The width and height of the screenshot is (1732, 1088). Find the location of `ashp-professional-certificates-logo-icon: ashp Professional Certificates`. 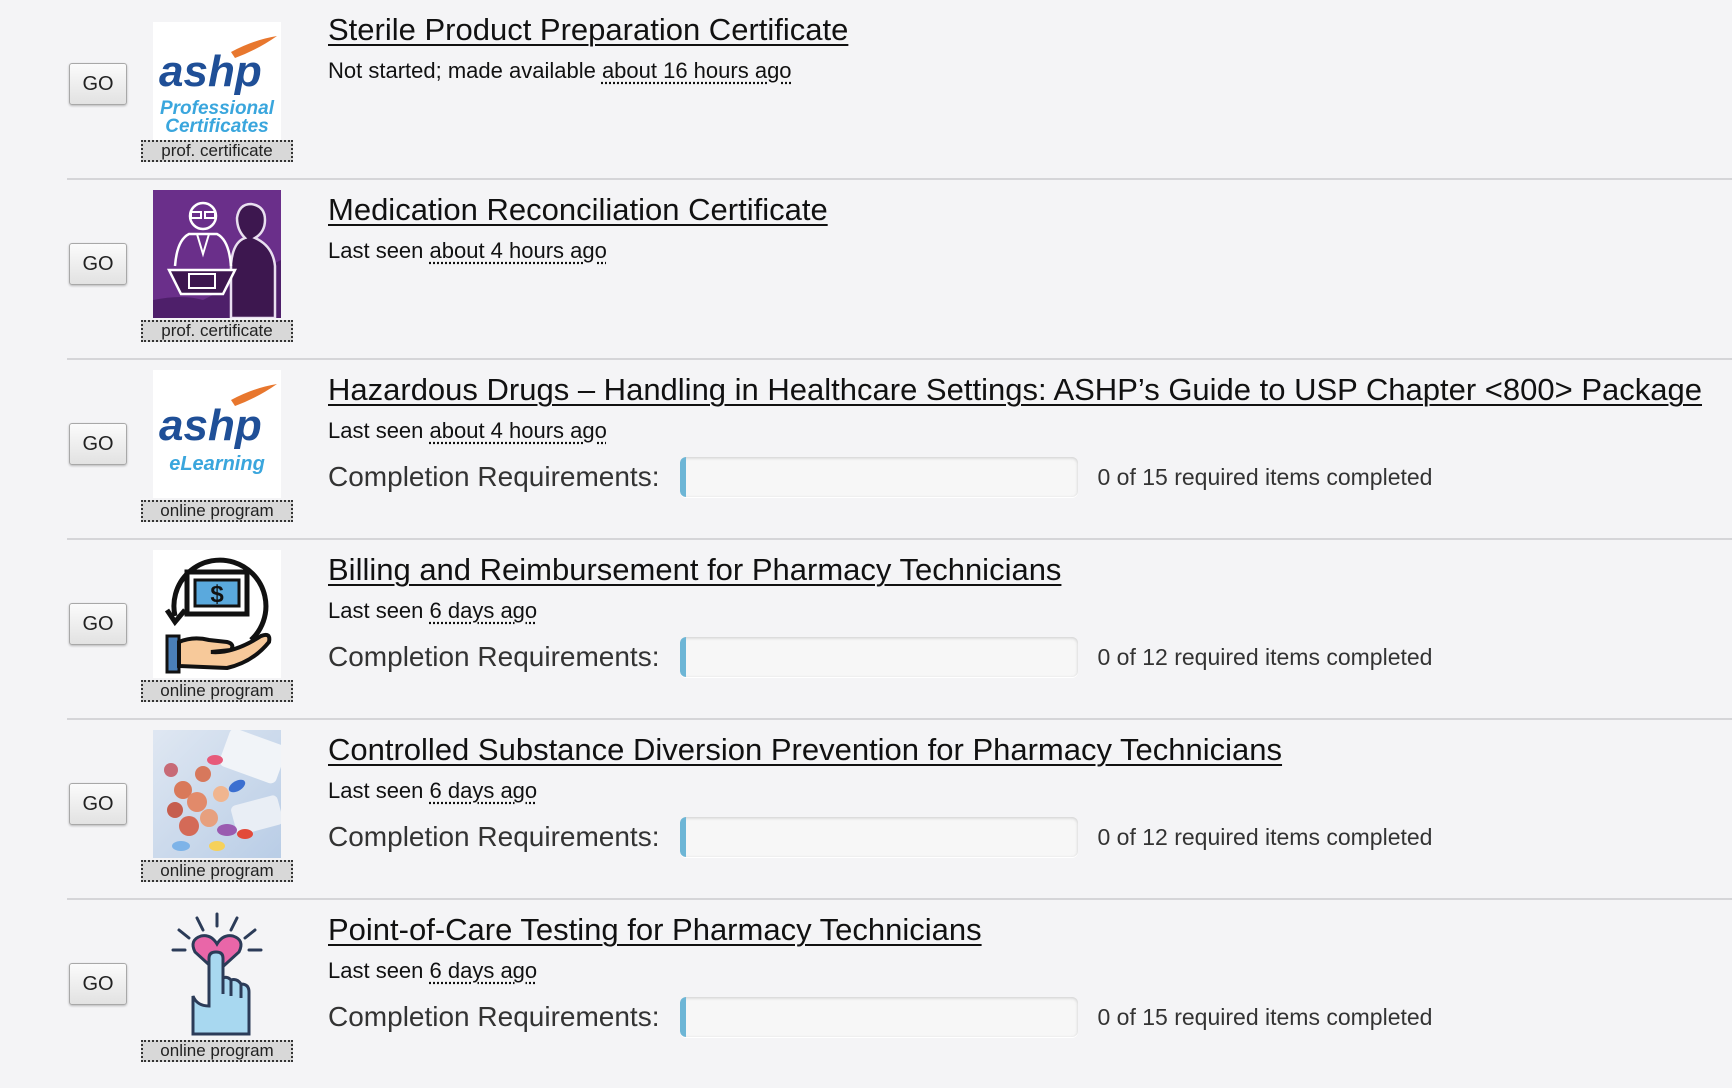

ashp-professional-certificates-logo-icon: ashp Professional Certificates is located at coordinates (217, 86).